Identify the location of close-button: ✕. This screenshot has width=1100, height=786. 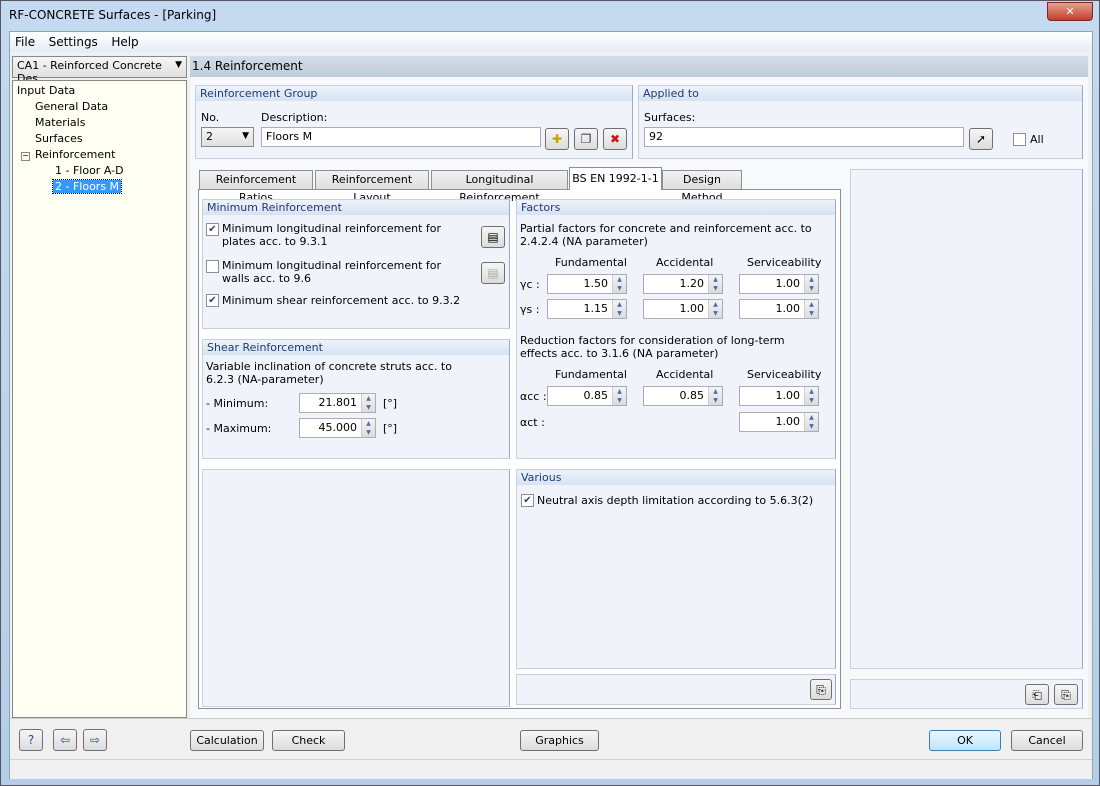
(1070, 11).